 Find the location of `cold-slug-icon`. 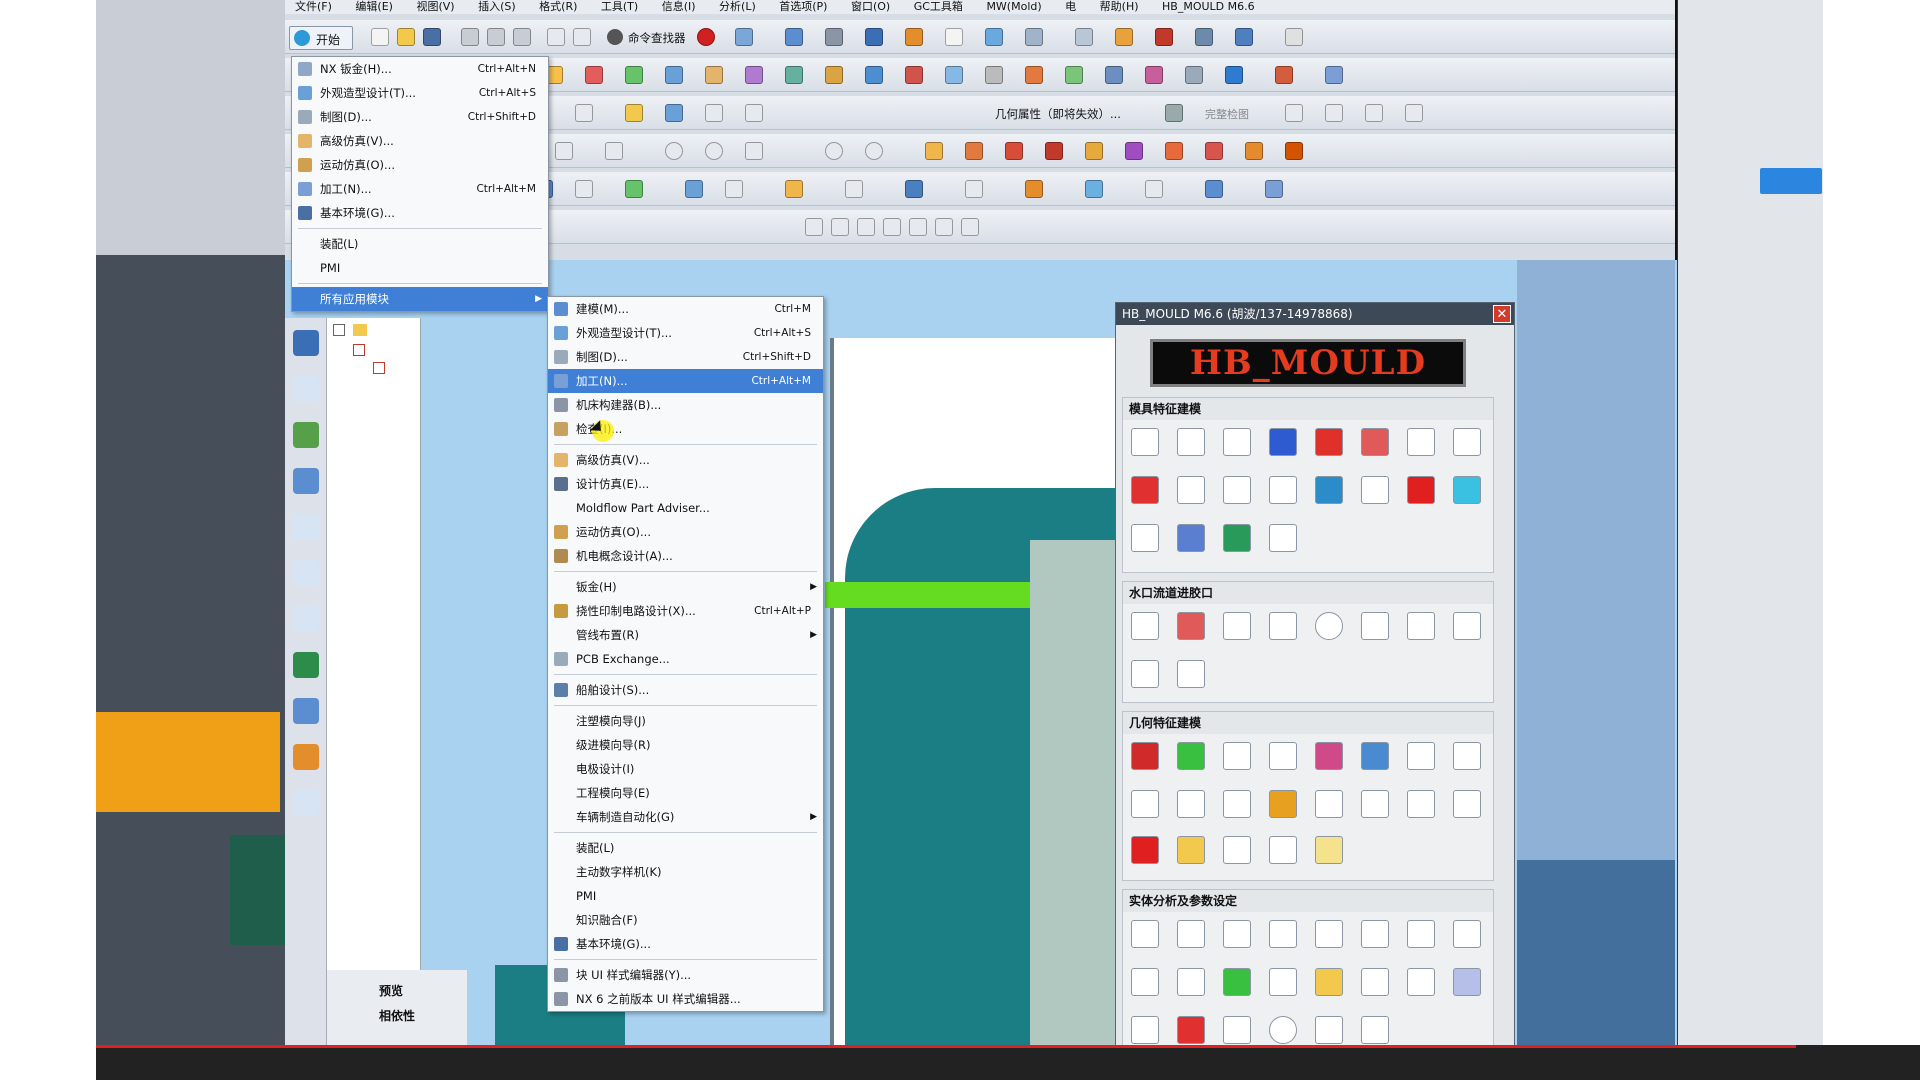

cold-slug-icon is located at coordinates (1191, 674).